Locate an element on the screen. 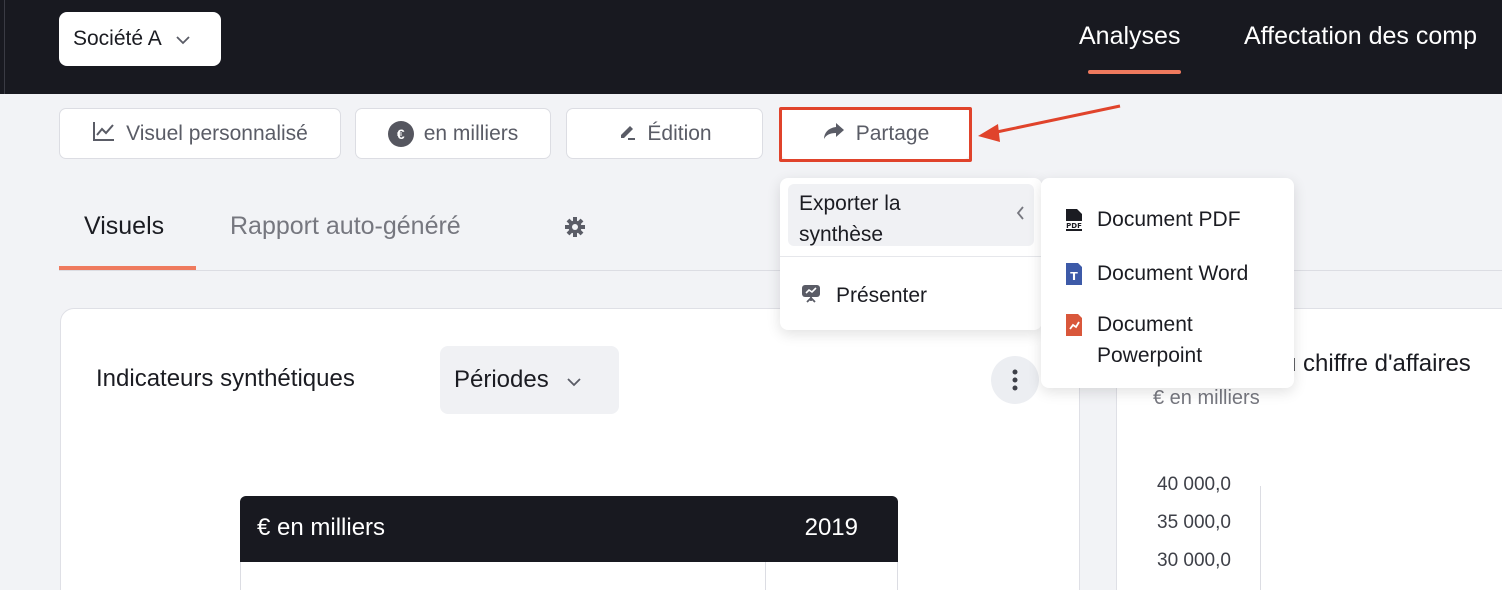  window-edge is located at coordinates (4, 47).